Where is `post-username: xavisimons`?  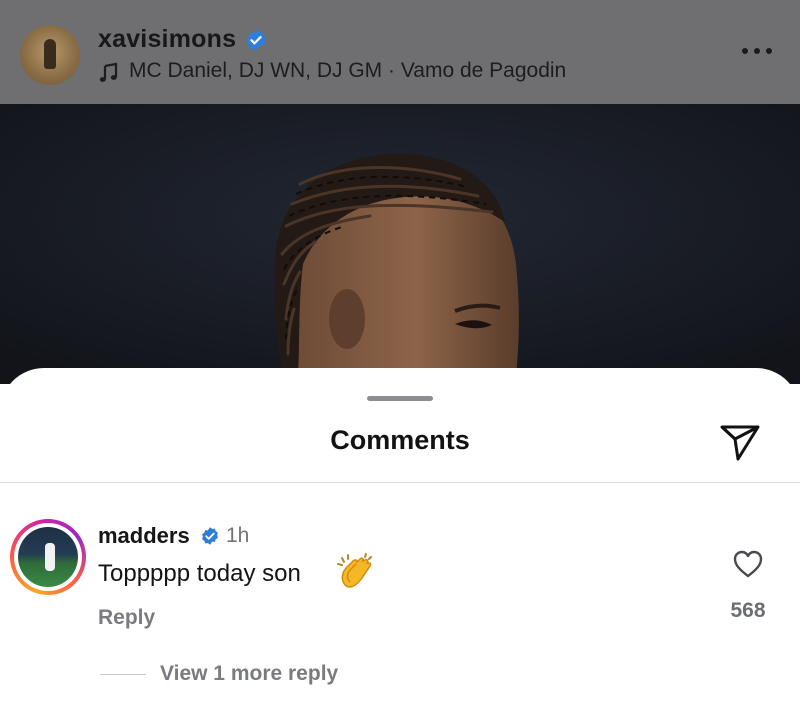 post-username: xavisimons is located at coordinates (167, 39).